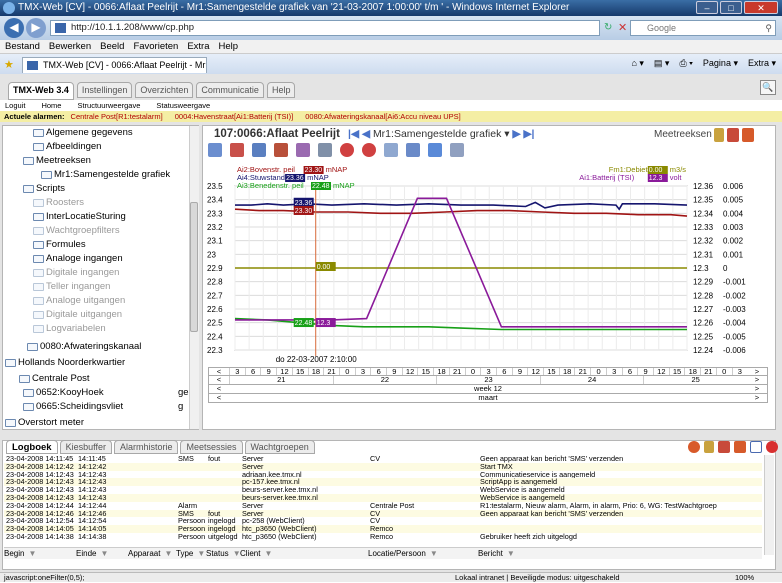 The image size is (782, 583). What do you see at coordinates (229, 46) in the screenshot?
I see `menu-item: Help` at bounding box center [229, 46].